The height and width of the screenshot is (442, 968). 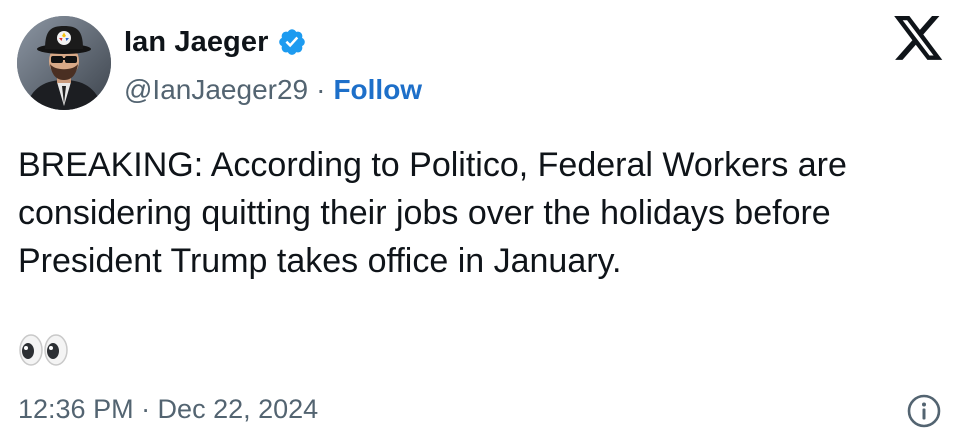 I want to click on author-handle: @IanJaeger29, so click(x=216, y=90).